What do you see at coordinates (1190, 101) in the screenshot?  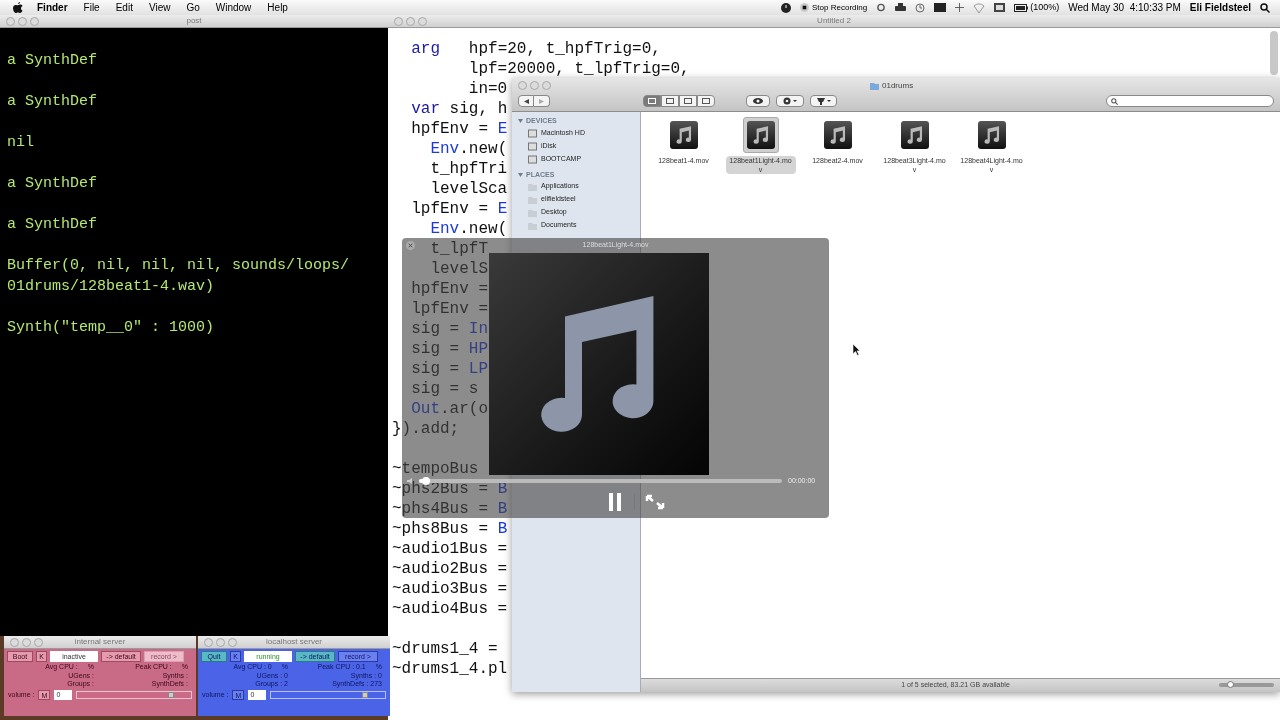 I see `search-field` at bounding box center [1190, 101].